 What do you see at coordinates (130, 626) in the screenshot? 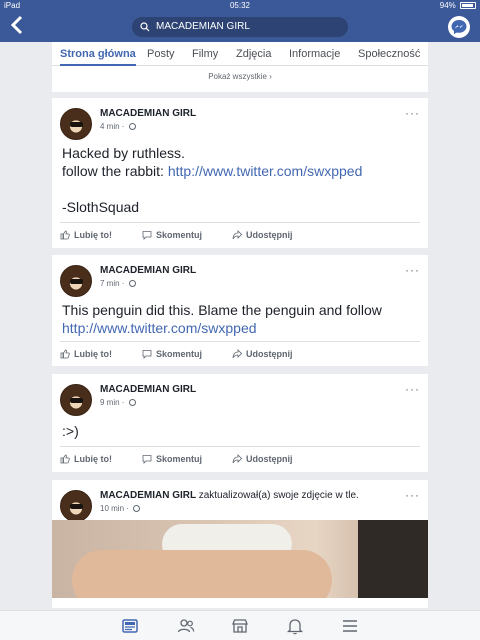
I see `news-feed-icon` at bounding box center [130, 626].